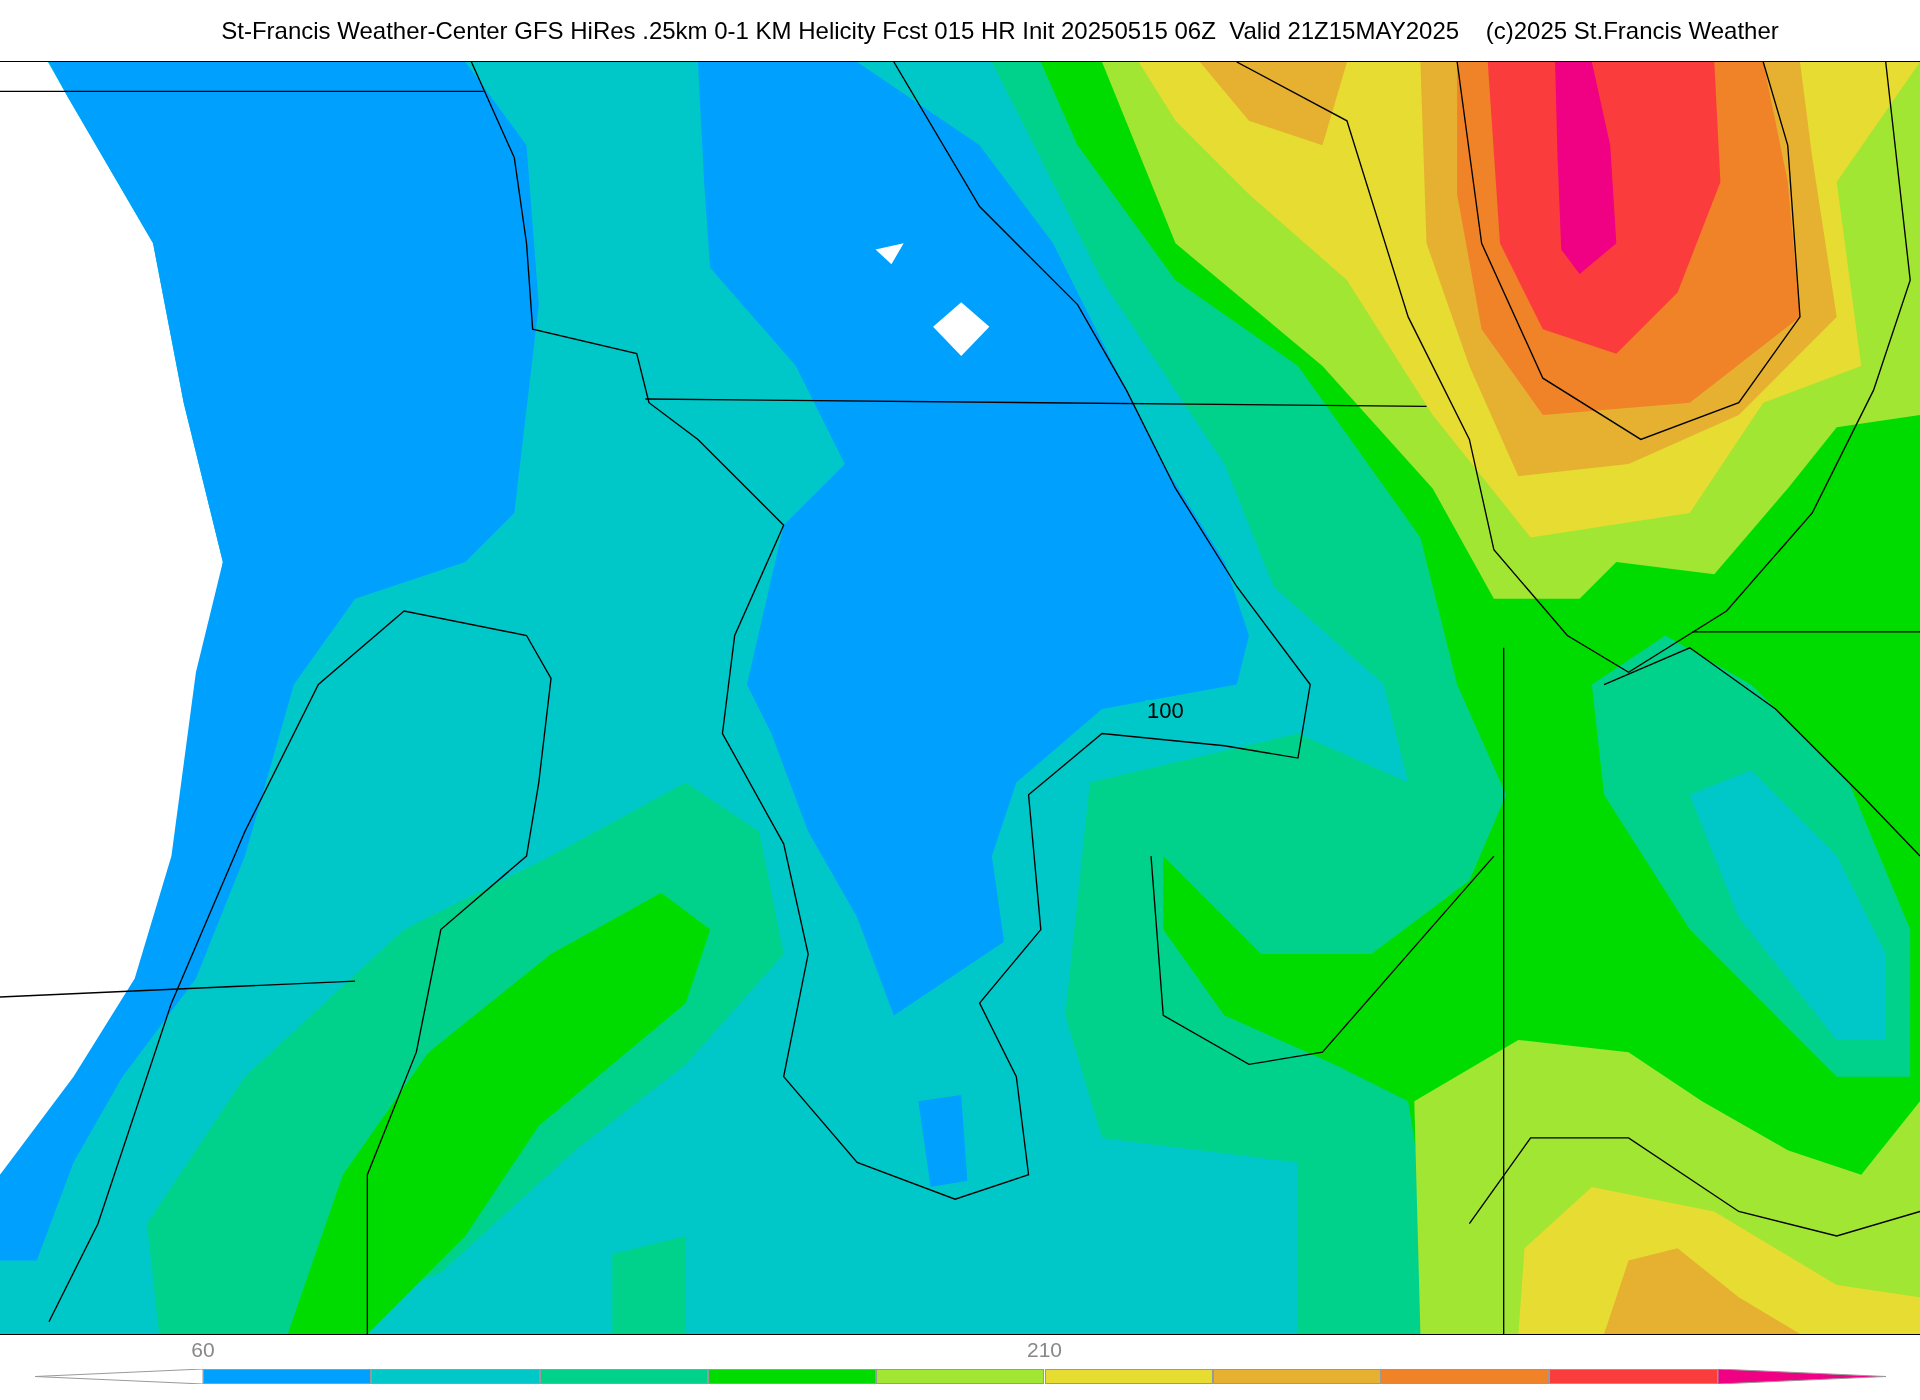 The image size is (1920, 1400). Describe the element at coordinates (1000, 30) in the screenshot. I see `map-title: St-Francis Weather-Center GFS HiRes .25km 0-1 KM Helicity Fcst 015 HR Init 20250515 06Z Valid 21Z15MAY2025 (c)2025 St.Francis Weather` at that location.